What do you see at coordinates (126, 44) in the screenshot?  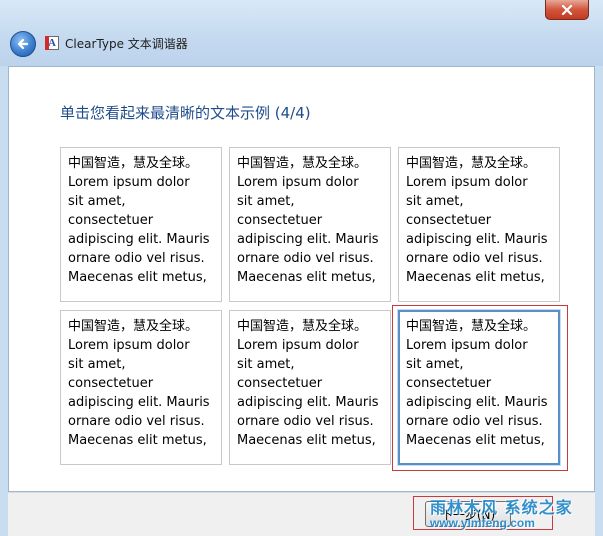 I see `window-title: ClearType 文本调谐器` at bounding box center [126, 44].